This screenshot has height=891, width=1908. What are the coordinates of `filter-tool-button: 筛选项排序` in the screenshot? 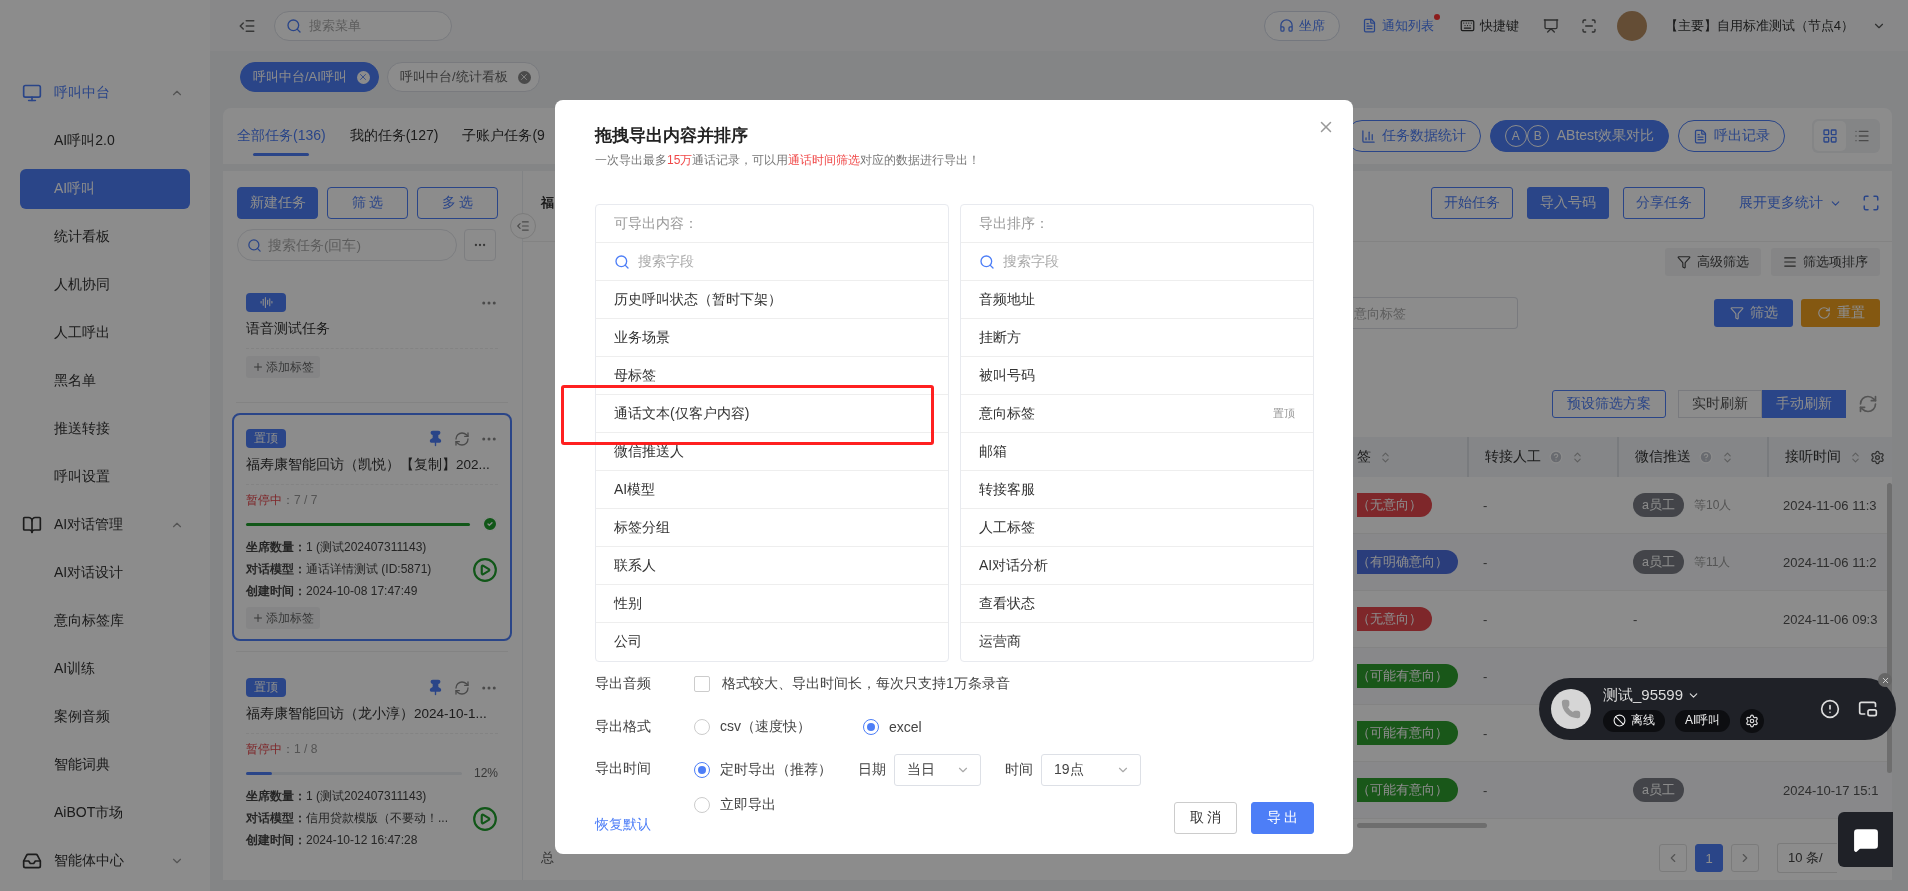 It's located at (1825, 262).